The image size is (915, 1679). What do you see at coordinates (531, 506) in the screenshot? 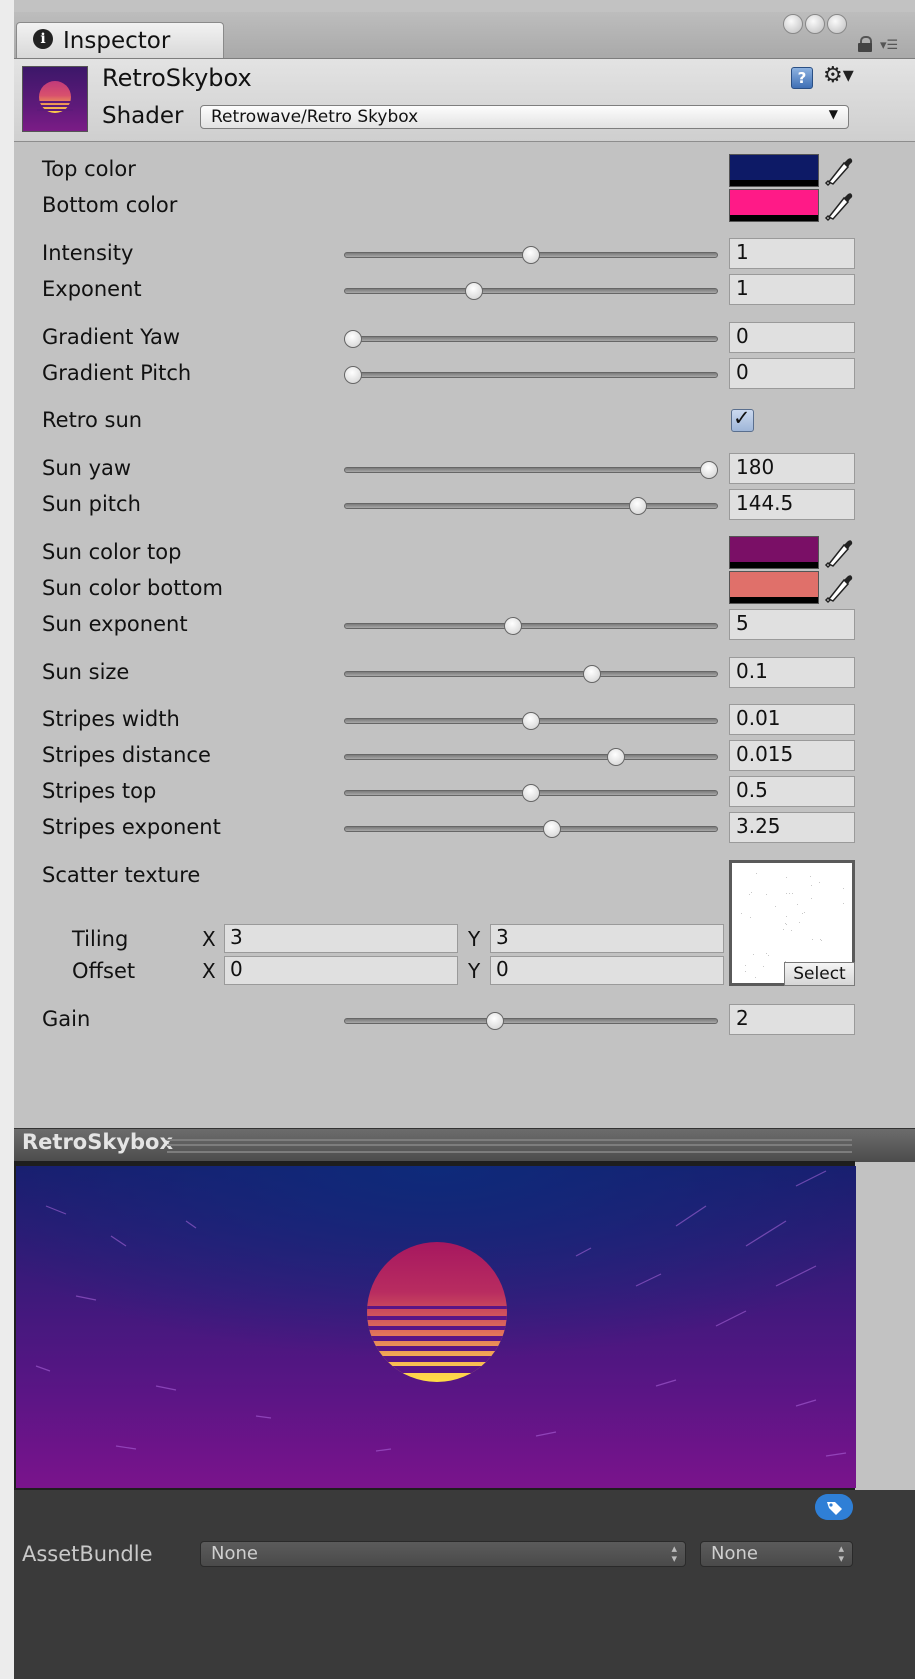
I see `sun-pitch-slider` at bounding box center [531, 506].